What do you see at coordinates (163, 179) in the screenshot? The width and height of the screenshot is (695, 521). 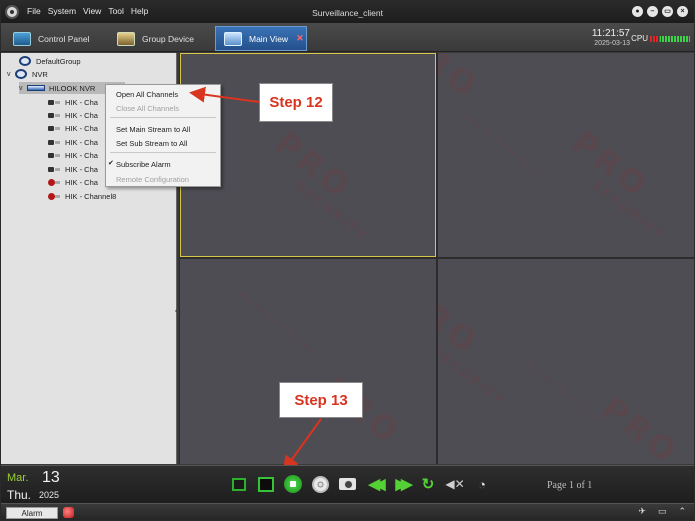 I see `menu-remote-configuration: Remote Configuration` at bounding box center [163, 179].